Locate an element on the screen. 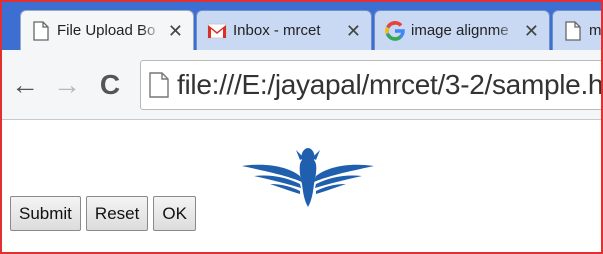 This screenshot has height=254, width=603. tab-title: File Upload Bo is located at coordinates (106, 30).